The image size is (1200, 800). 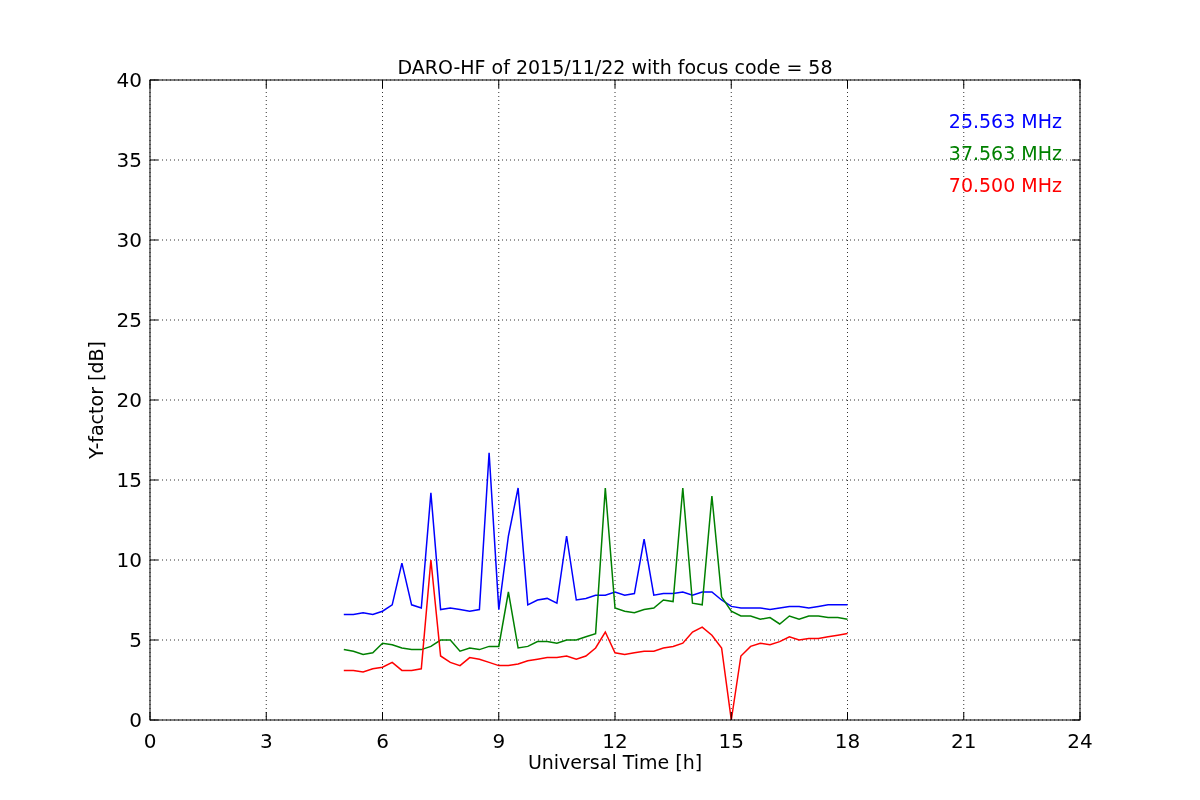 What do you see at coordinates (135, 640) in the screenshot?
I see `tick-label: 5` at bounding box center [135, 640].